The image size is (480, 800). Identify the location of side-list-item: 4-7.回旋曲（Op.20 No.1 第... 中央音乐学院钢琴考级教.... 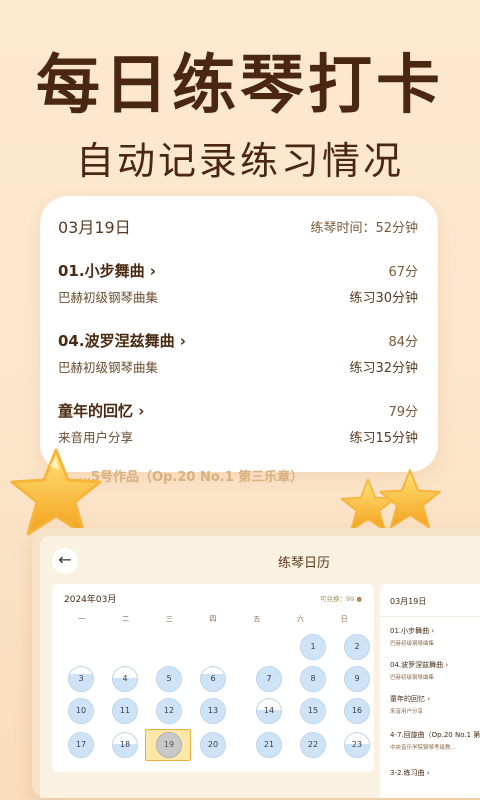
(435, 740).